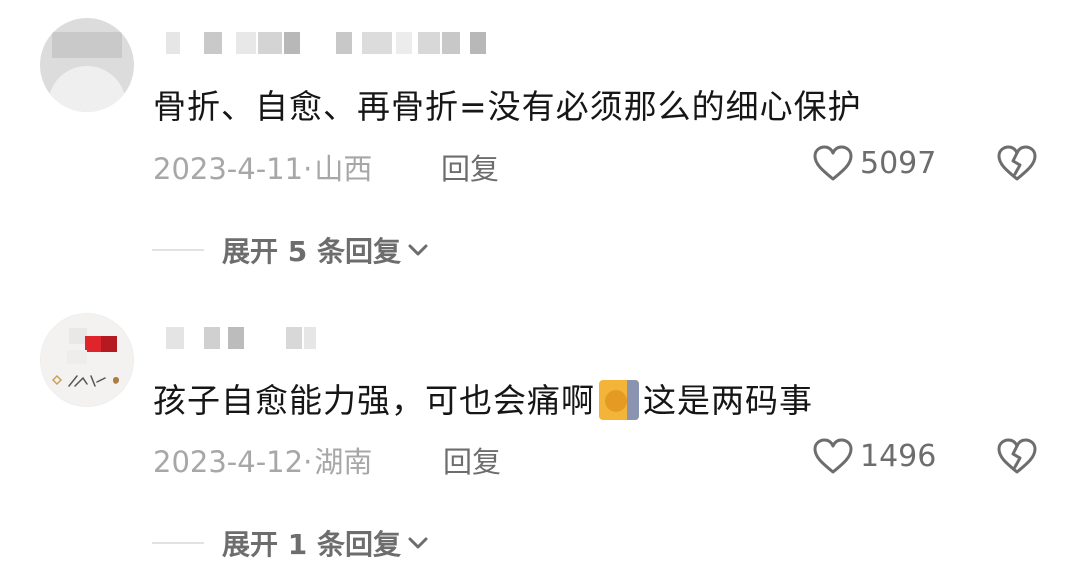  What do you see at coordinates (85, 380) in the screenshot?
I see `avatar-doodle-icon` at bounding box center [85, 380].